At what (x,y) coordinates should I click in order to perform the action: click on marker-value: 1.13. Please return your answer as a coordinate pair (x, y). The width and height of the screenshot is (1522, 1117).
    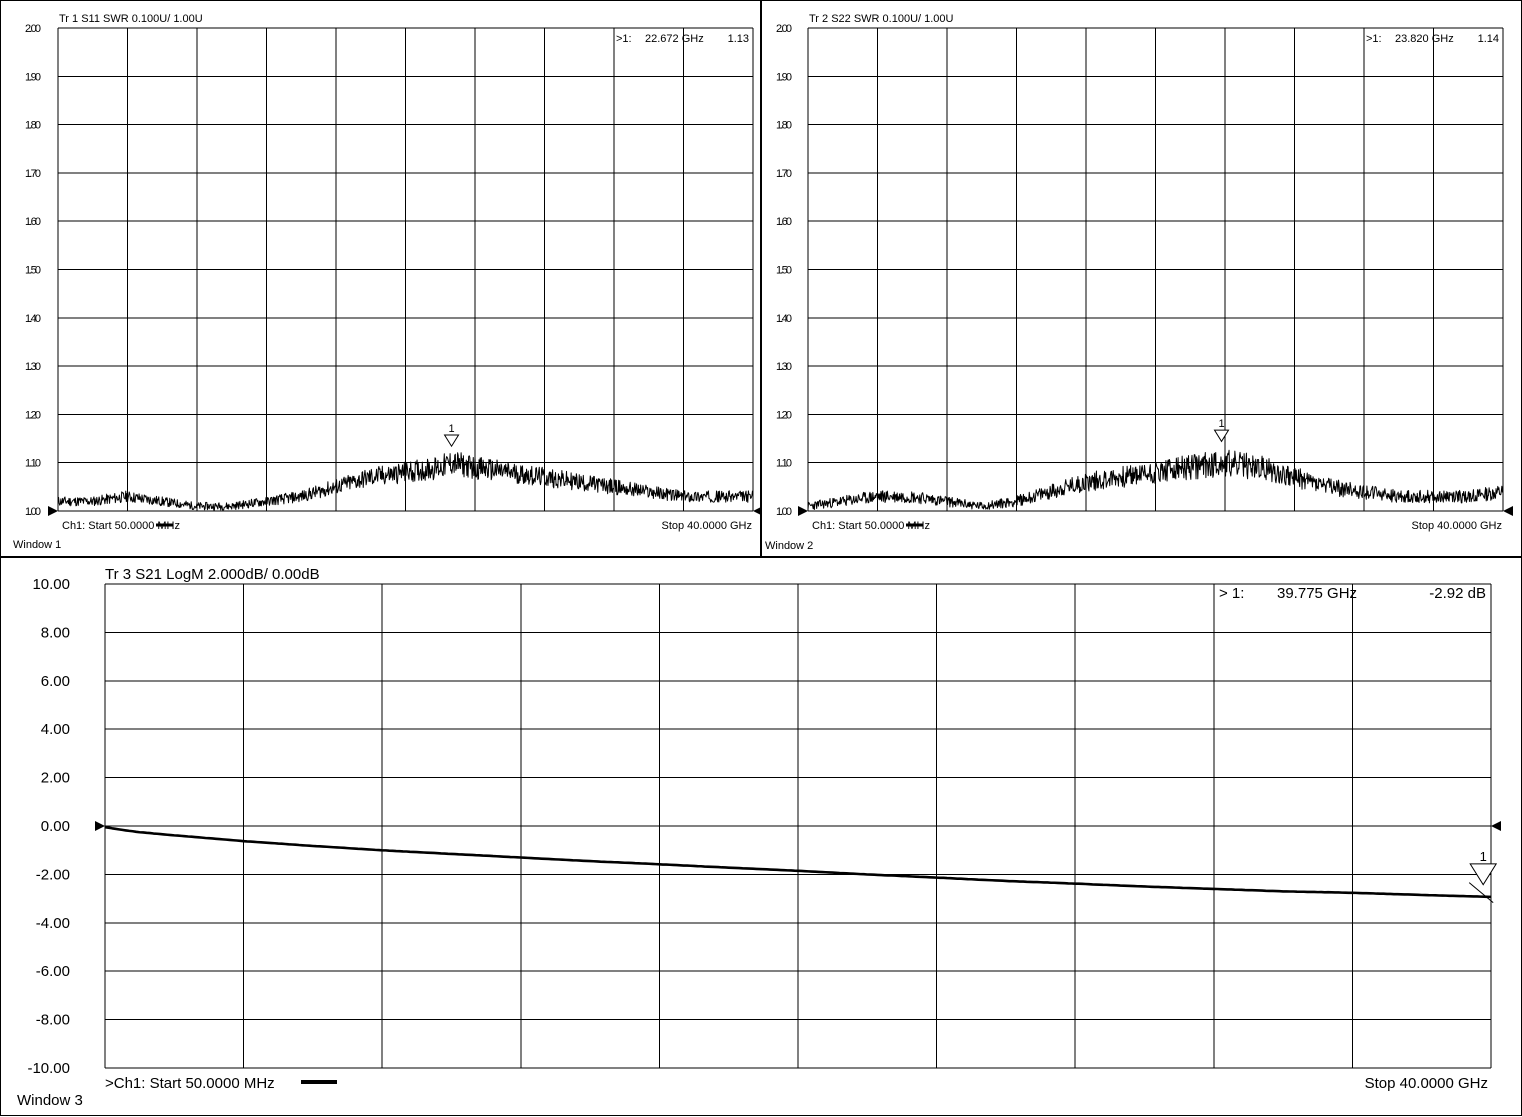
    Looking at the image, I should click on (738, 39).